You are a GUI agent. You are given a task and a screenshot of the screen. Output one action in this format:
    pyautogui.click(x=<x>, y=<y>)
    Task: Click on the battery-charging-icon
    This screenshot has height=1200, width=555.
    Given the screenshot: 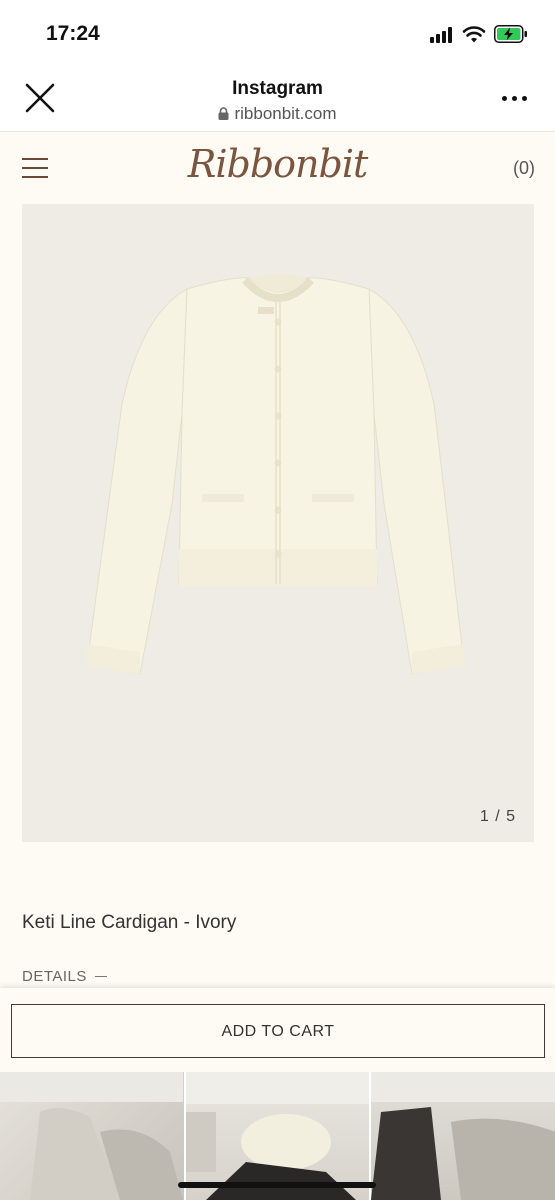 What is the action you would take?
    pyautogui.click(x=510, y=34)
    